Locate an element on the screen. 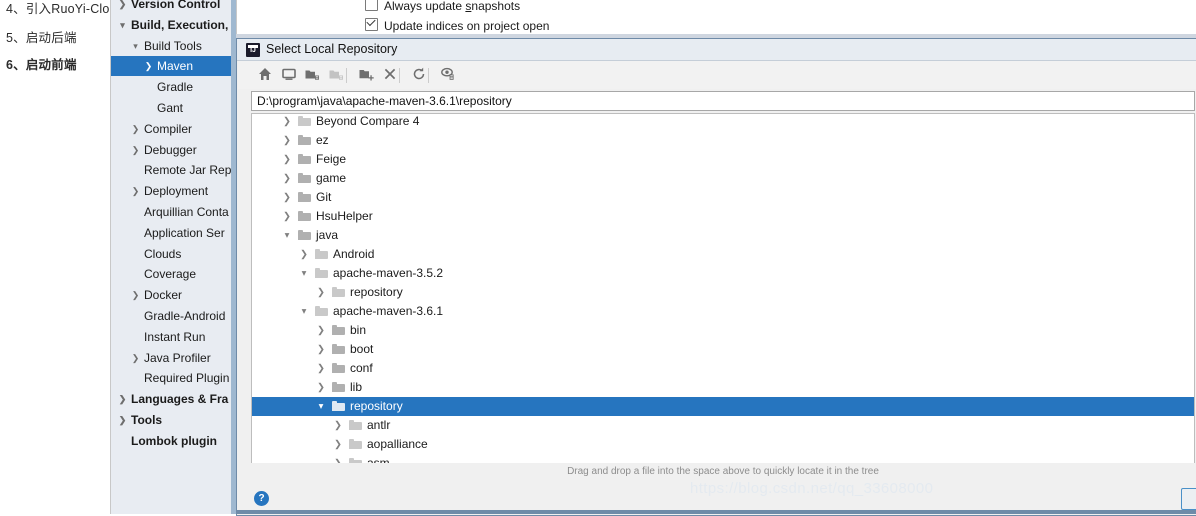 The width and height of the screenshot is (1196, 516). sidebar-item-arquillian-conta: Arquillian Conta is located at coordinates (173, 212).